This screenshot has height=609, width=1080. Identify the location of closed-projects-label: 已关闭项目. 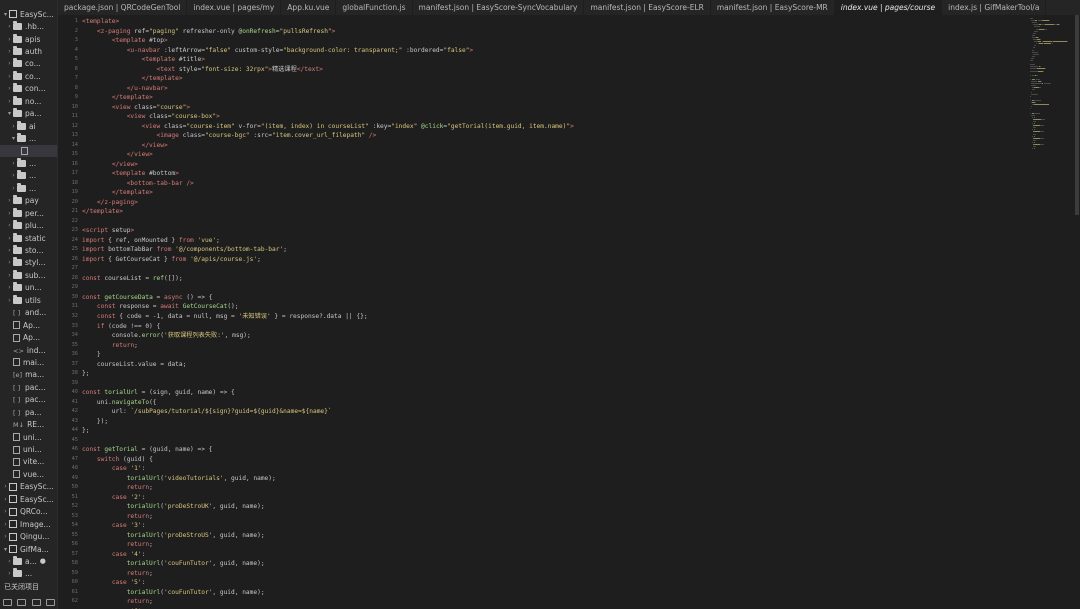
(21, 587).